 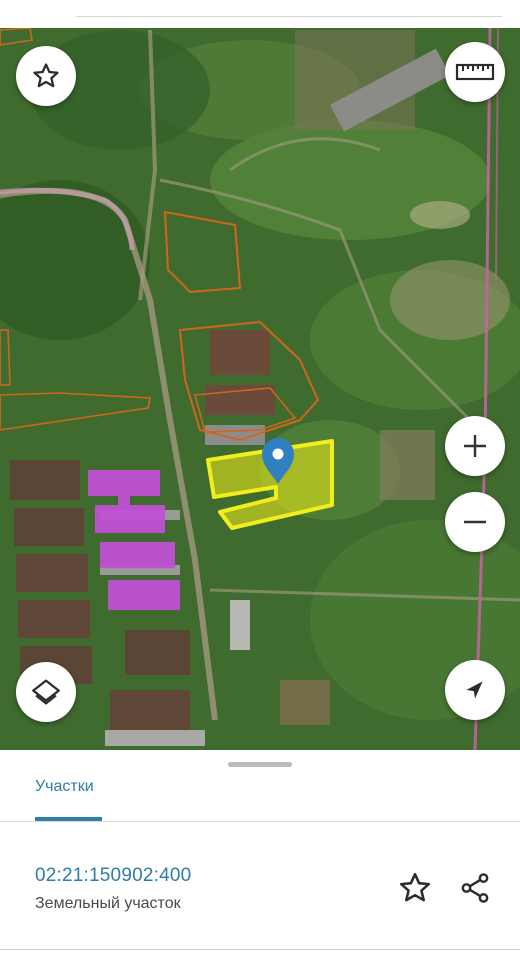 I want to click on zoom-in-button, so click(x=475, y=446).